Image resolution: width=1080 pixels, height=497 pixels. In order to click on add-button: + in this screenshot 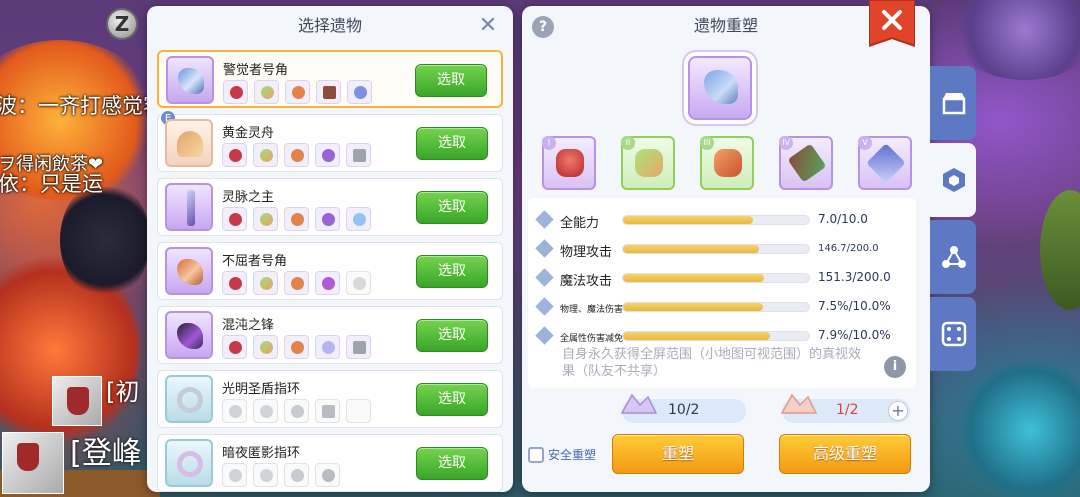, I will do `click(898, 411)`.